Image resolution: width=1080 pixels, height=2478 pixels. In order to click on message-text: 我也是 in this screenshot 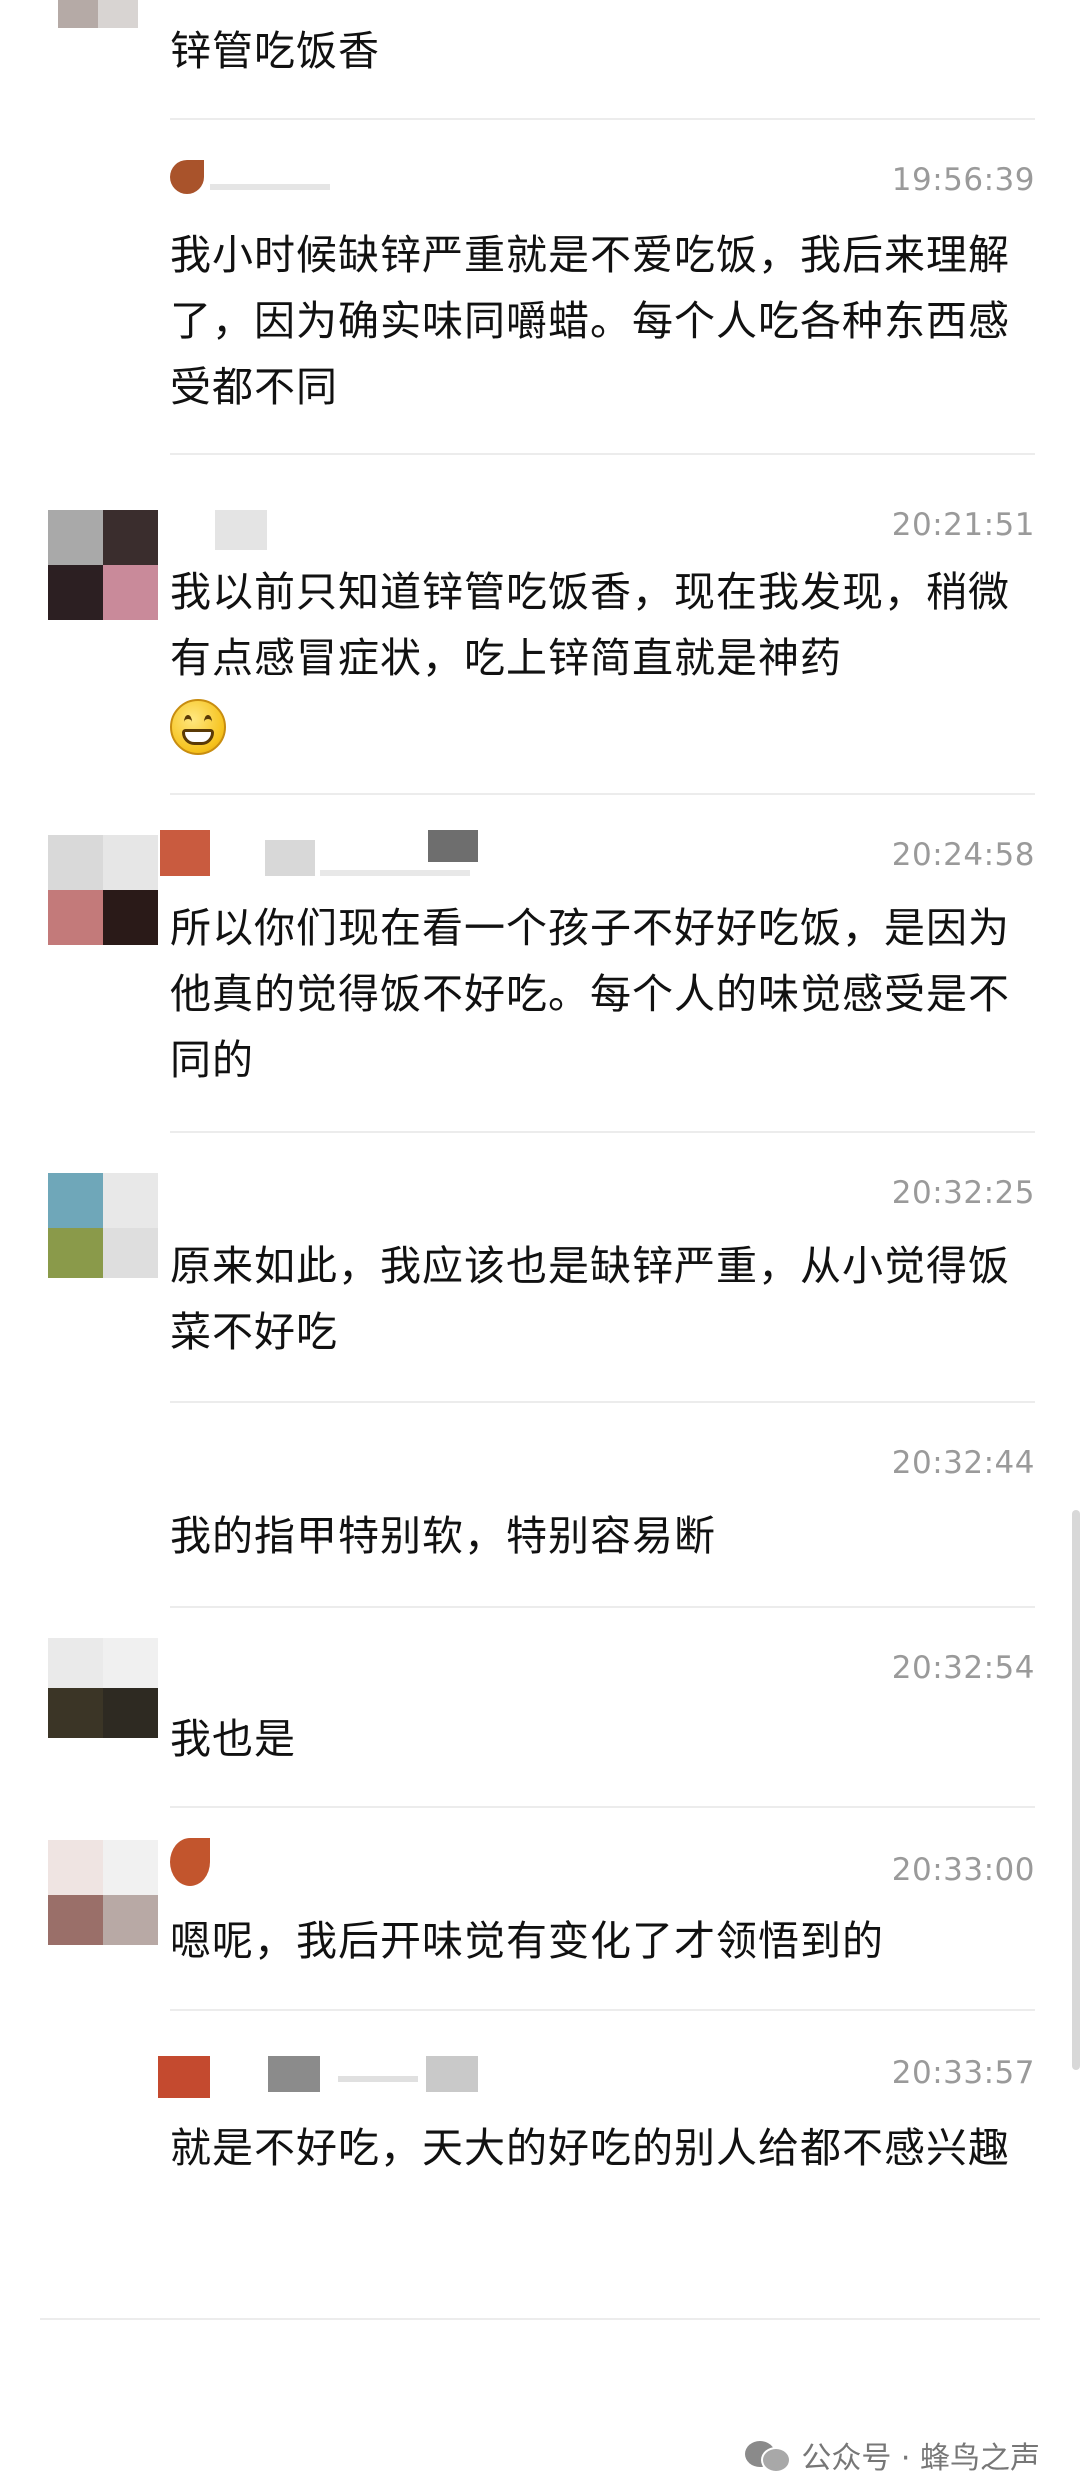, I will do `click(233, 1739)`.